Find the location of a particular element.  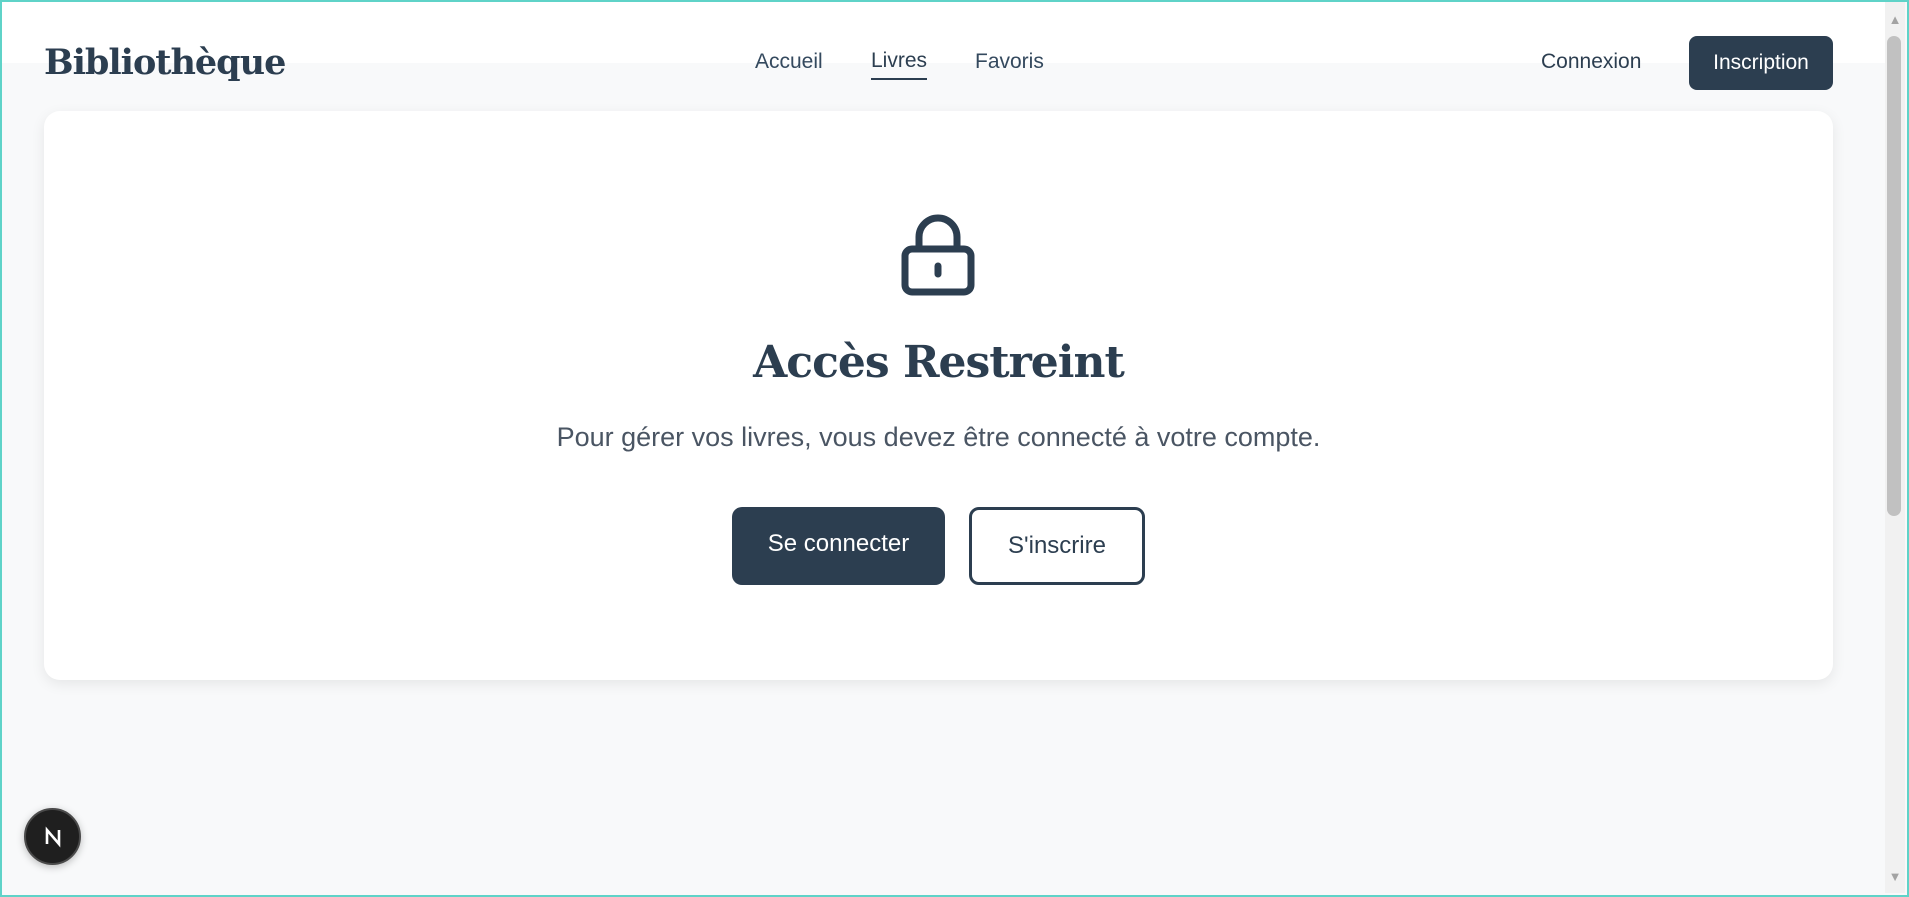

nextjs-icon is located at coordinates (52, 836).